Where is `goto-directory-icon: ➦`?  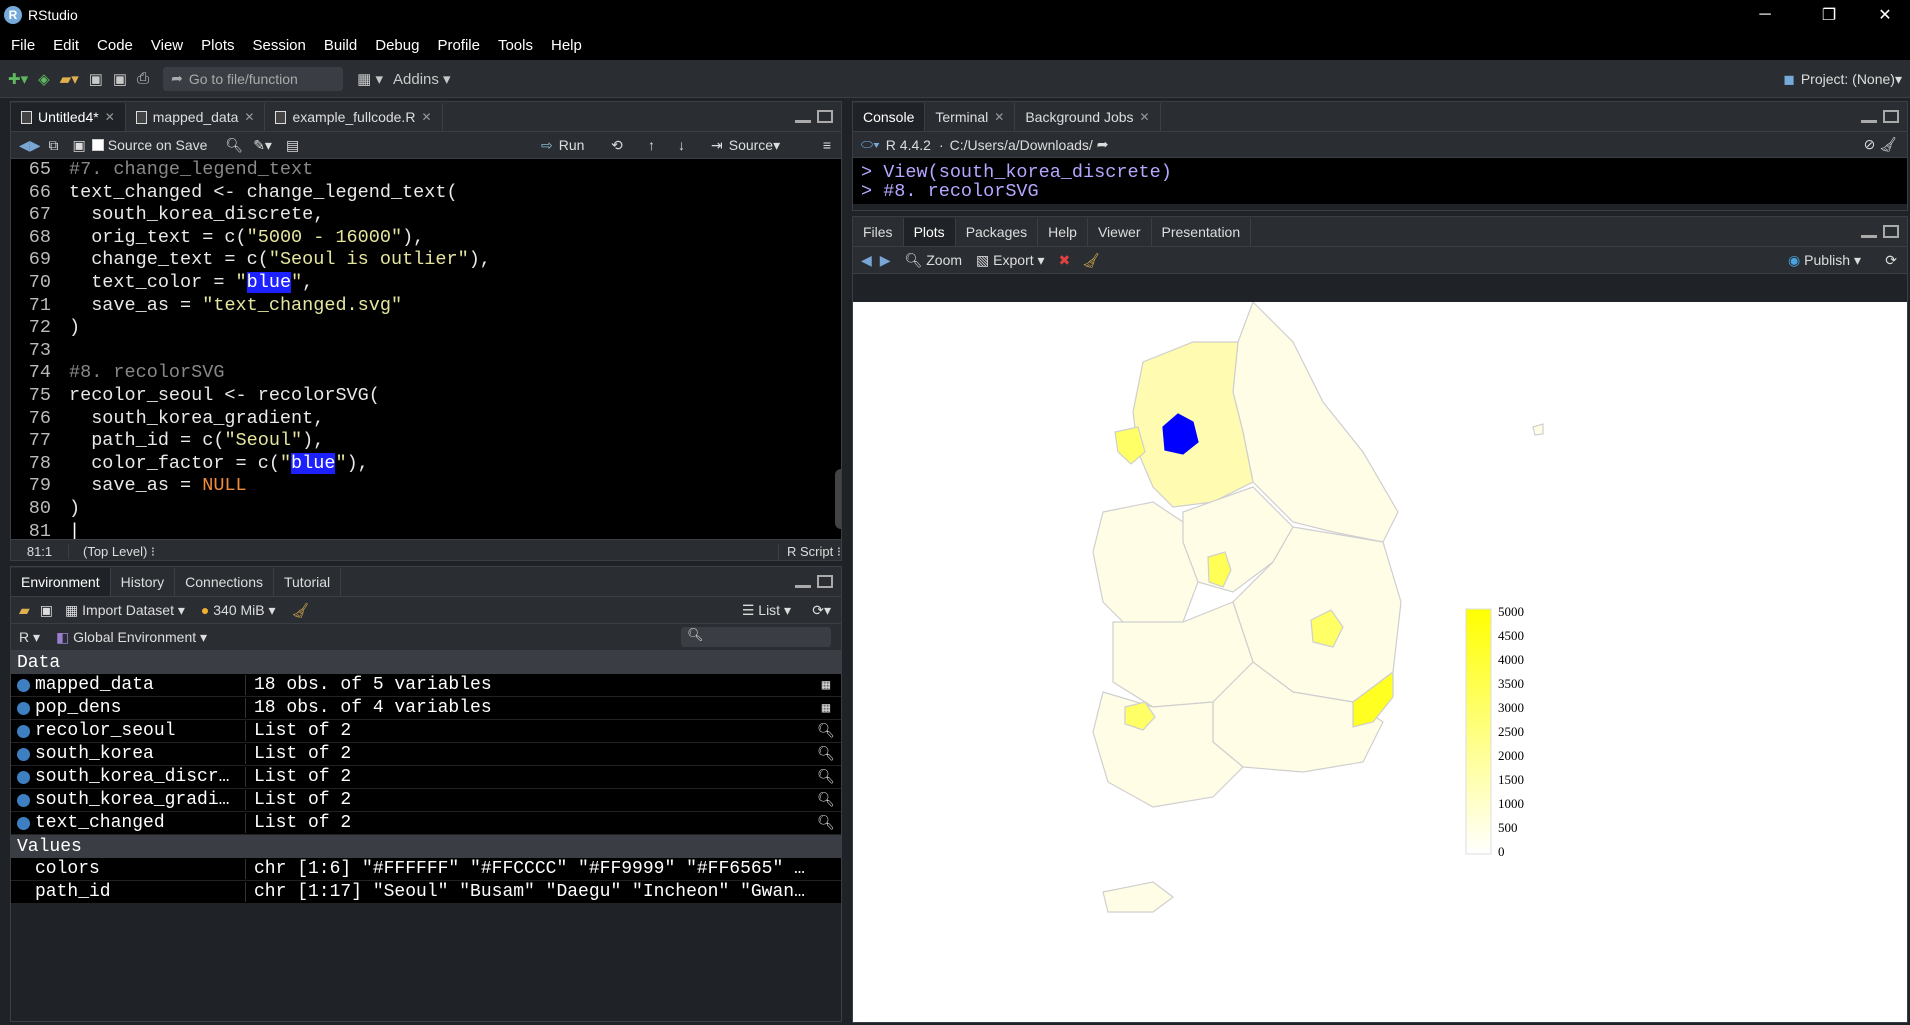 goto-directory-icon: ➦ is located at coordinates (1103, 144).